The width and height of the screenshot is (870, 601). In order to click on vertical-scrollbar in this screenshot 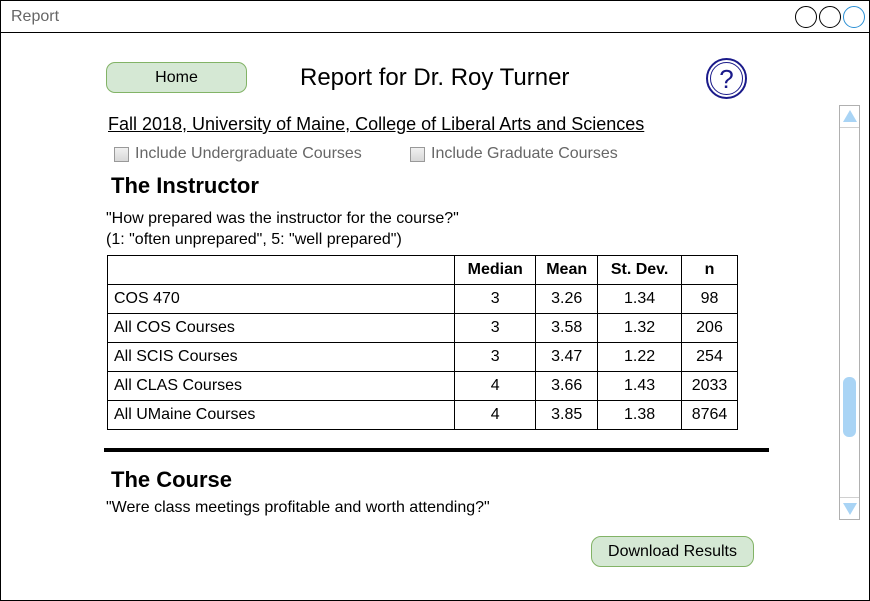, I will do `click(849, 312)`.